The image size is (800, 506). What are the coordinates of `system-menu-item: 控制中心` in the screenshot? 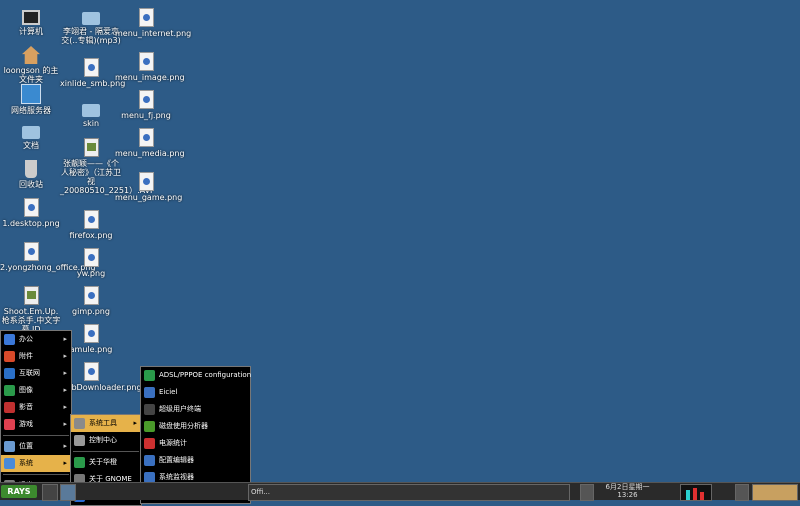 It's located at (106, 440).